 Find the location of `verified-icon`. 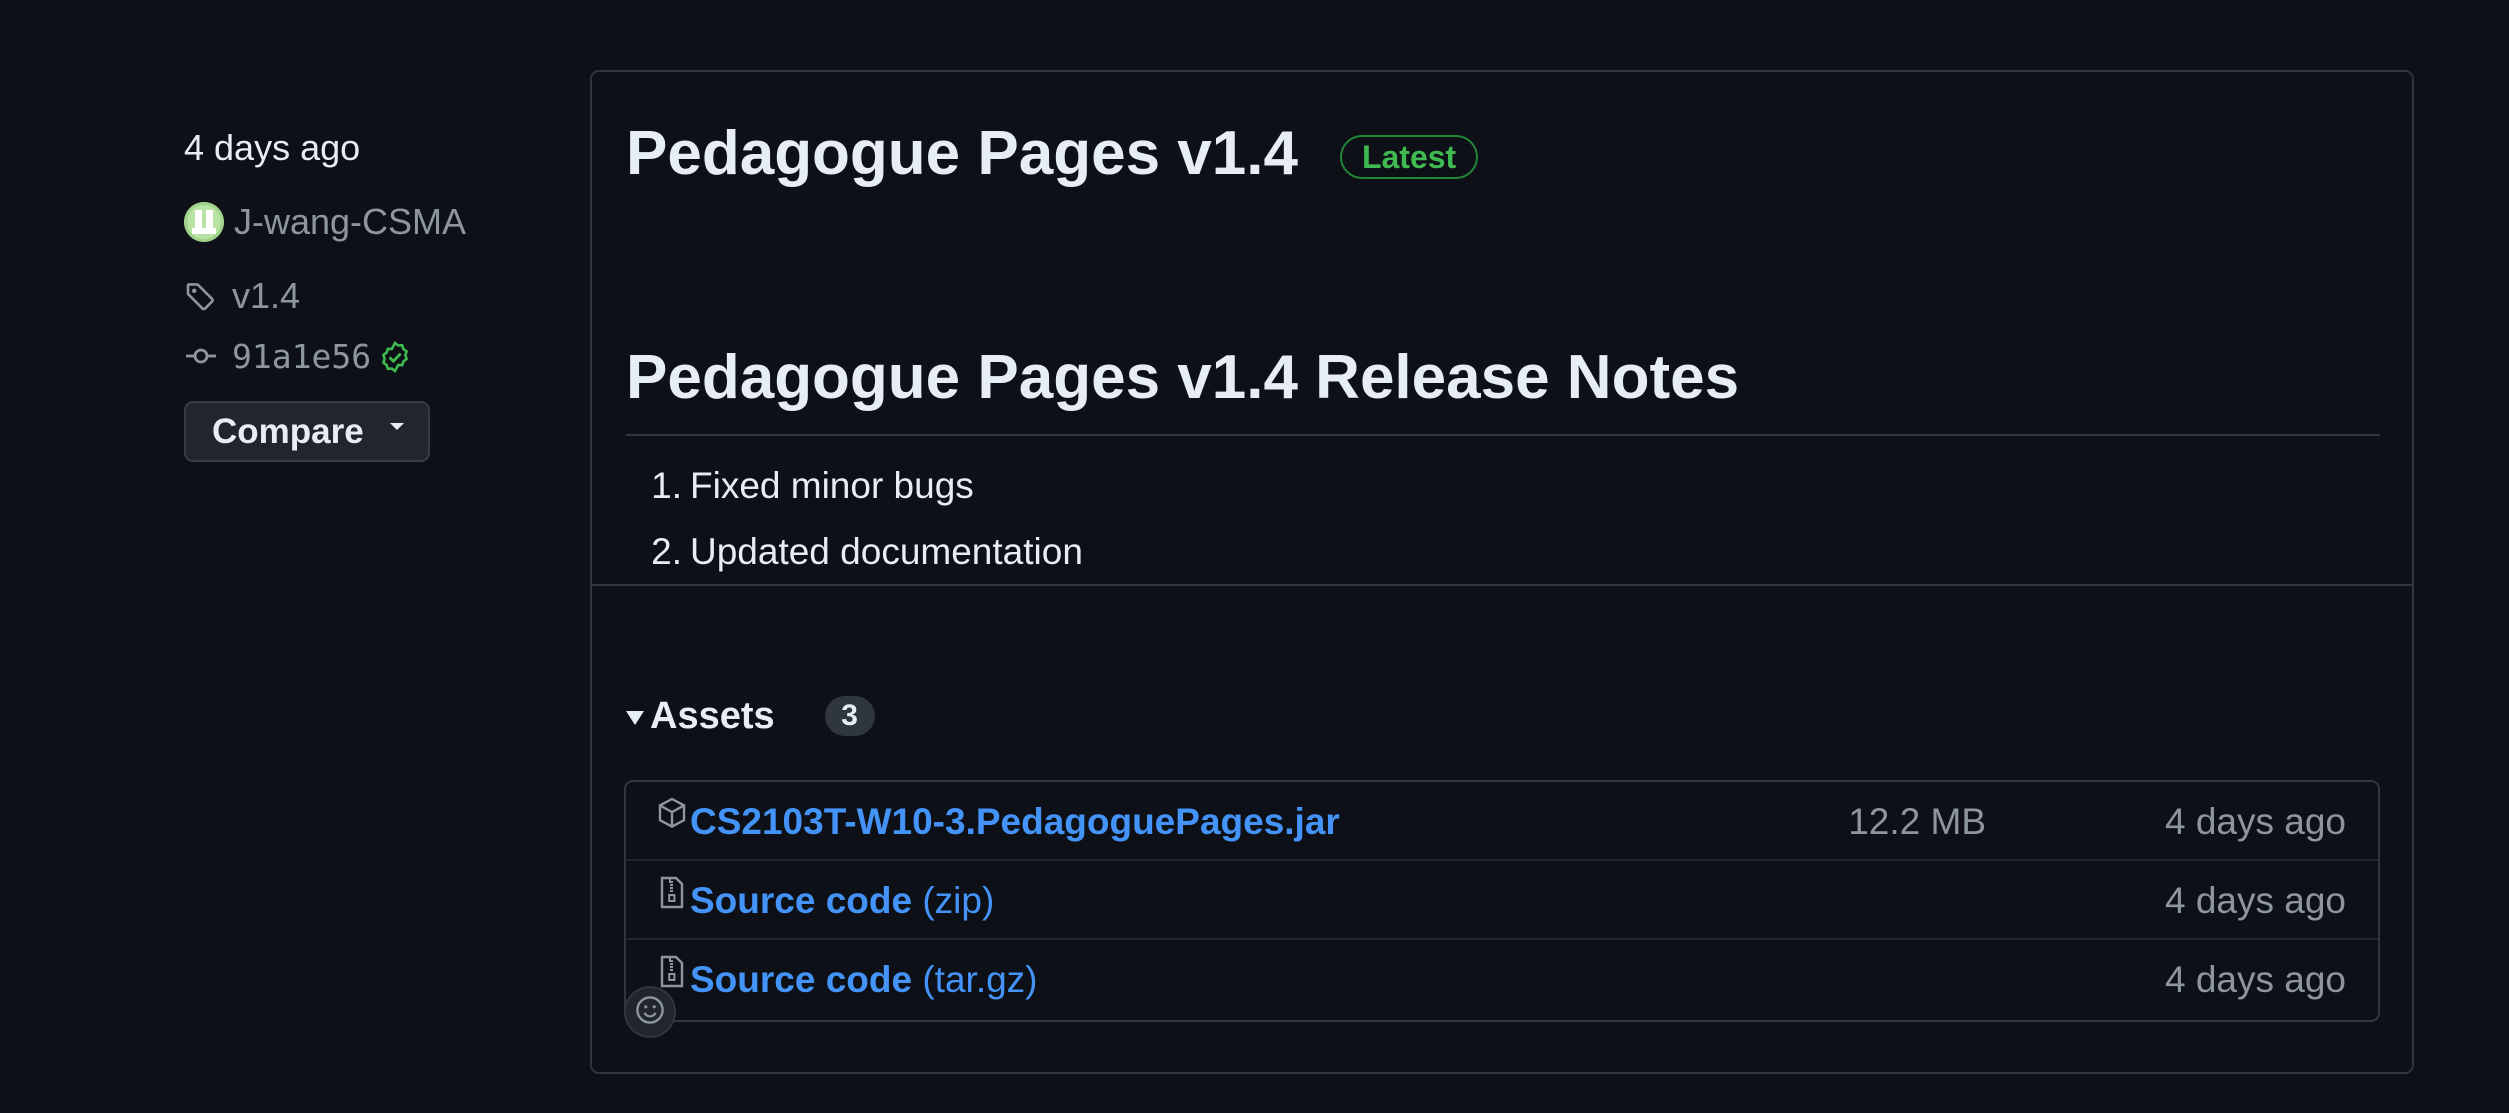

verified-icon is located at coordinates (395, 356).